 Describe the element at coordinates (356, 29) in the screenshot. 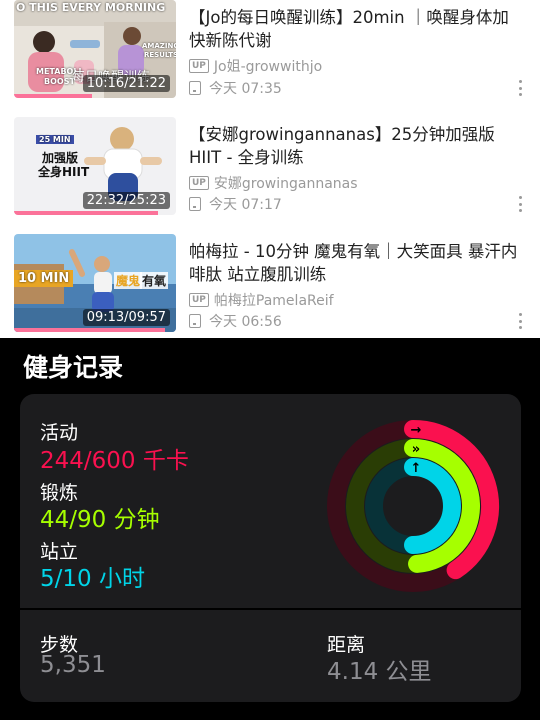

I see `video-title: 【Jo的每日唤醒训练】20min ｜唤醒身体加快新陈代谢` at that location.